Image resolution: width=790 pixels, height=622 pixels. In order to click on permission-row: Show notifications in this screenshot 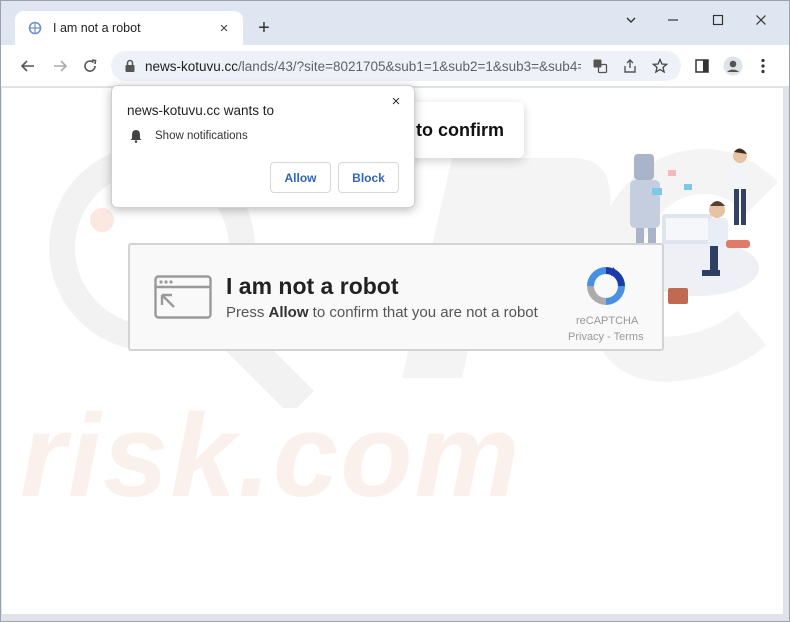, I will do `click(188, 136)`.